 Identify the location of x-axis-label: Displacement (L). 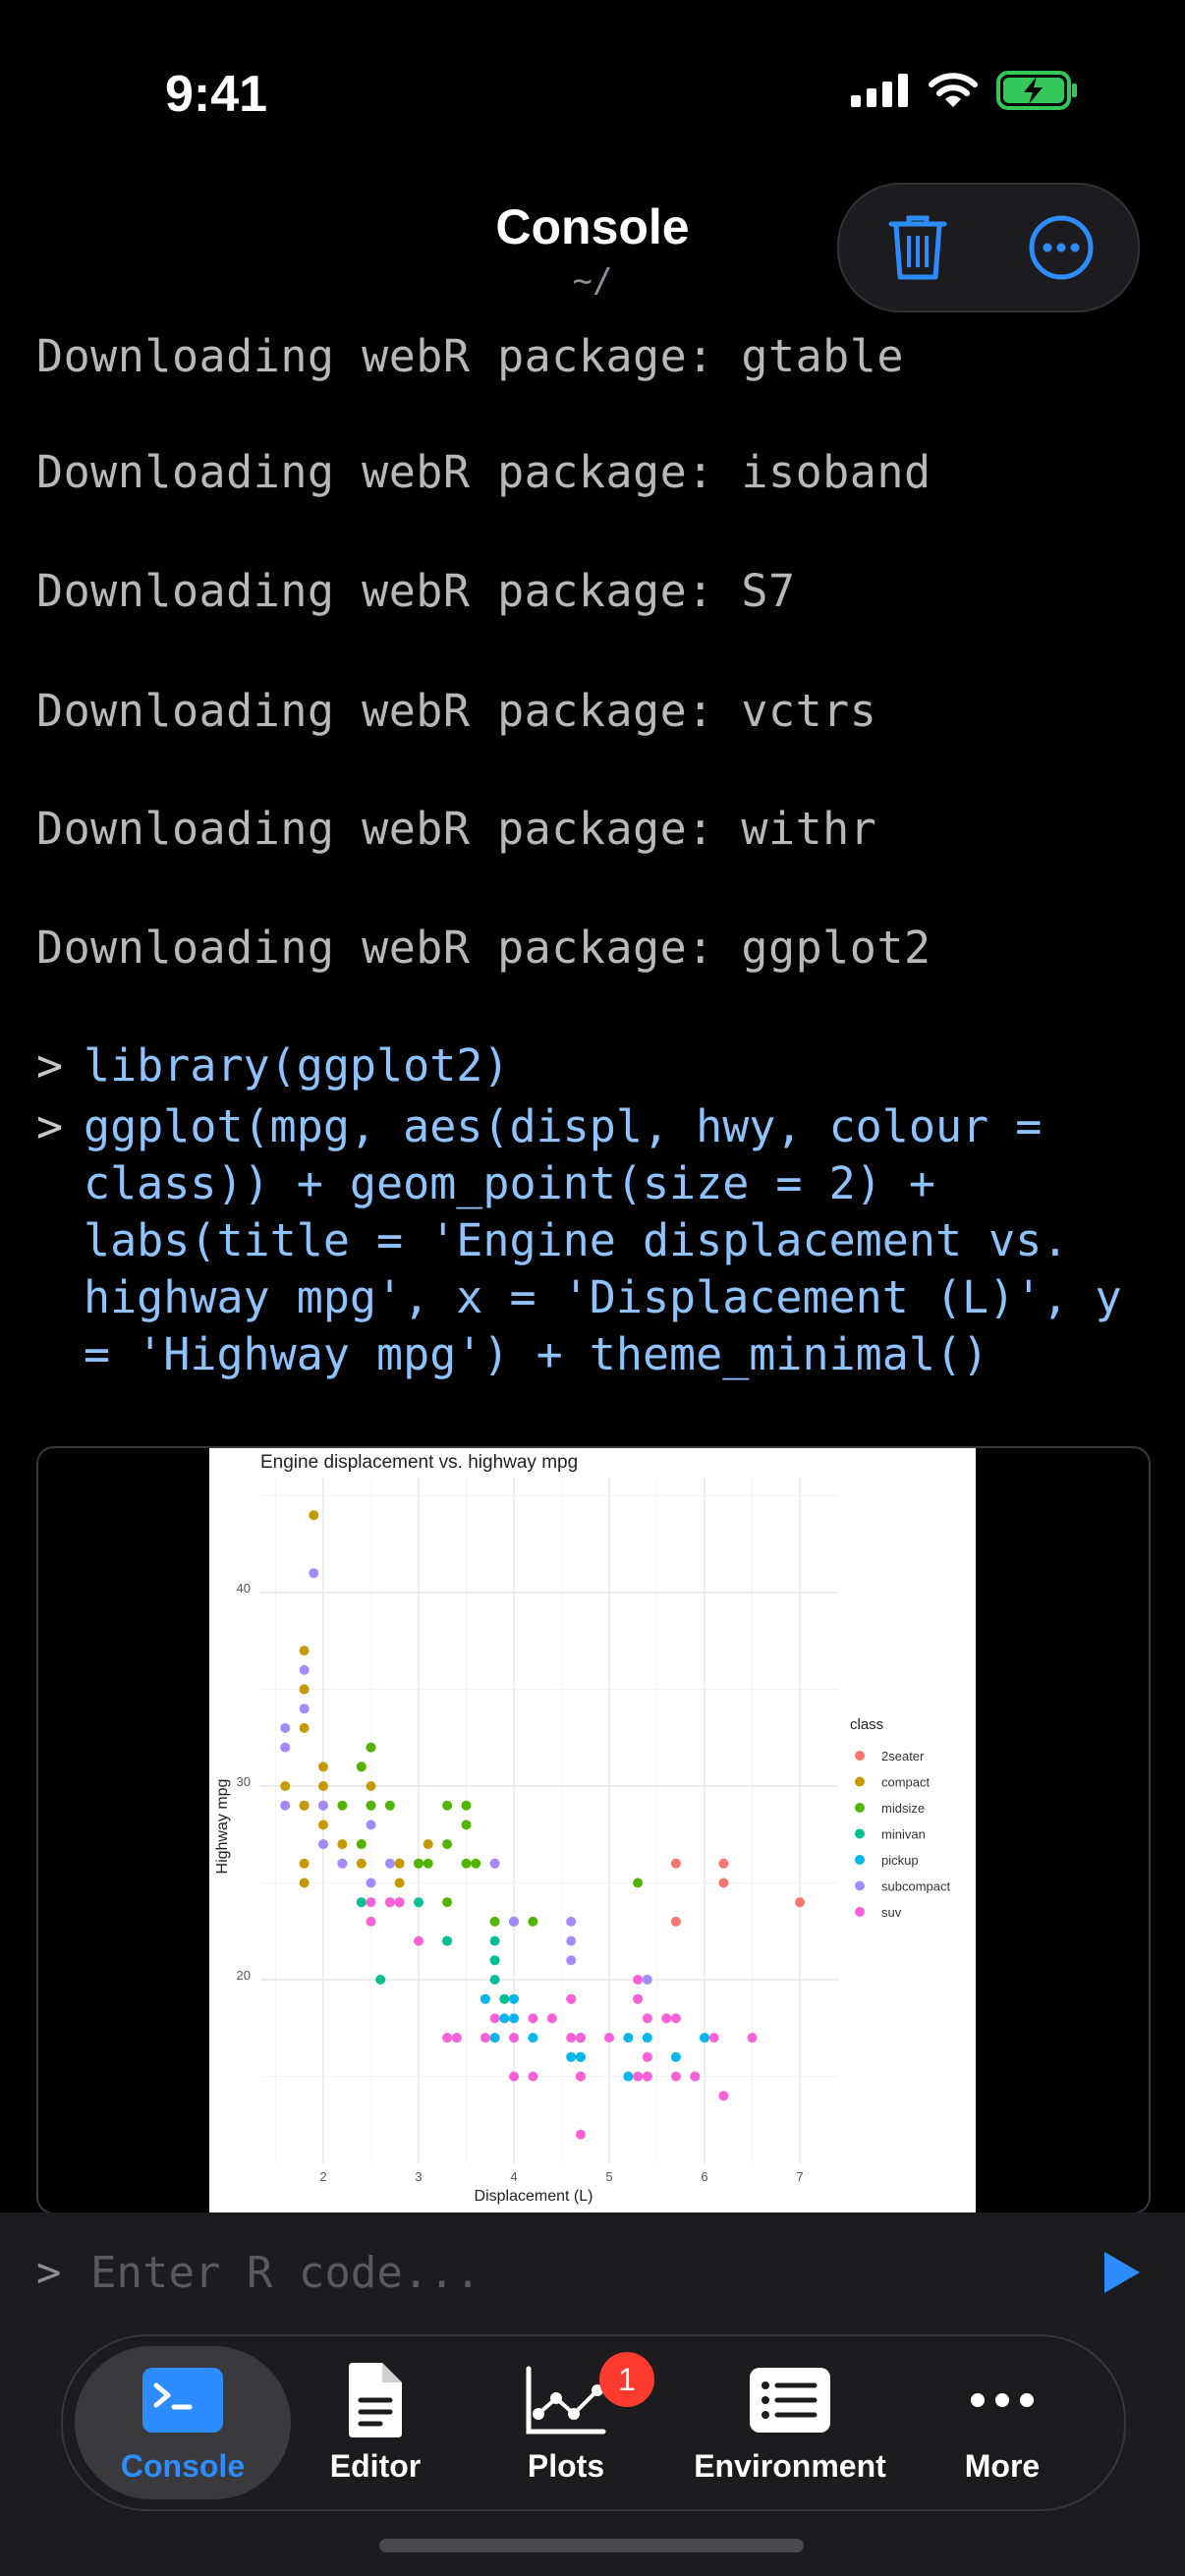
(534, 2196).